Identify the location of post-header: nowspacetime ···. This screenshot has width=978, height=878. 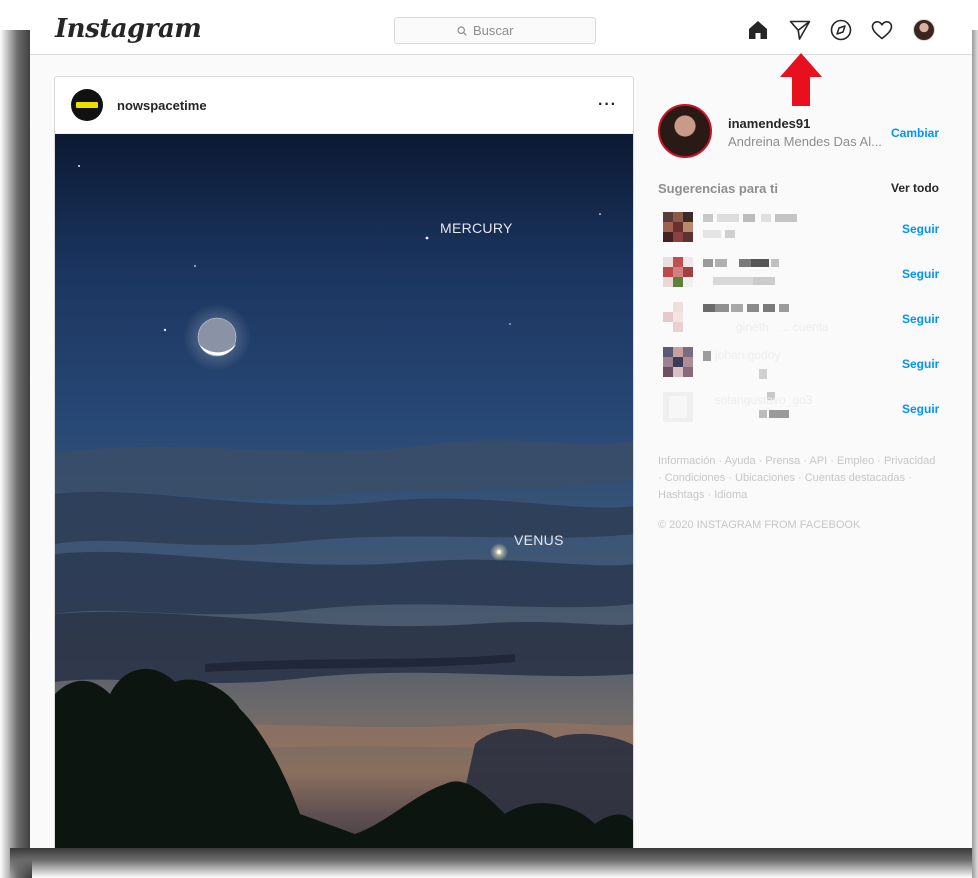
(344, 105).